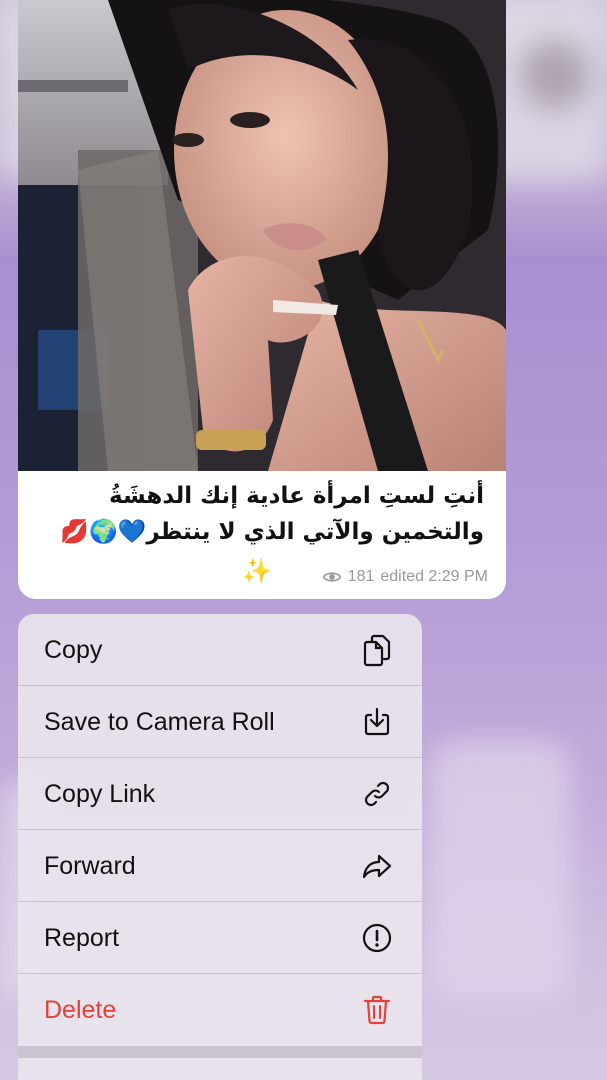  What do you see at coordinates (220, 1010) in the screenshot?
I see `menu-item-delete: Delete` at bounding box center [220, 1010].